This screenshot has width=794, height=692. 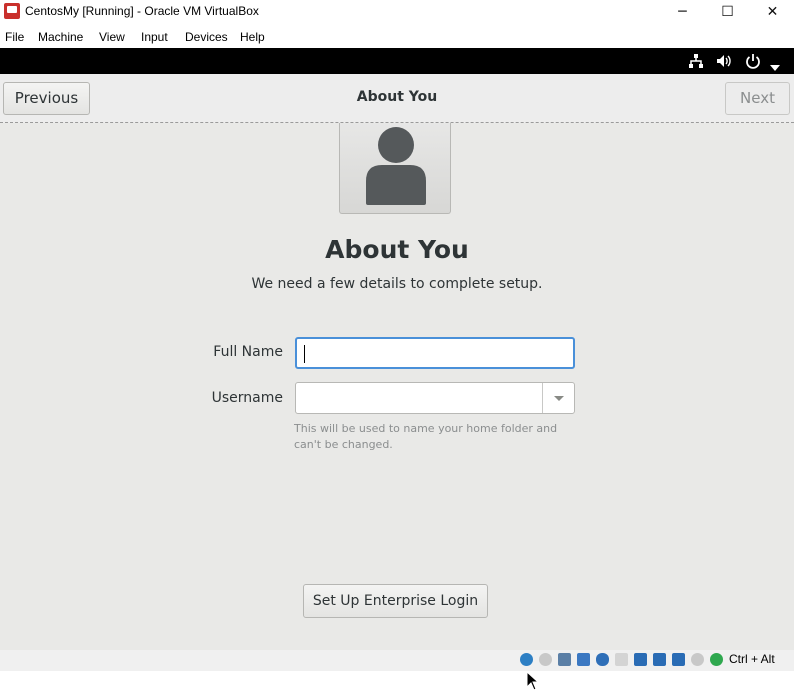 I want to click on avatar-button, so click(x=395, y=168).